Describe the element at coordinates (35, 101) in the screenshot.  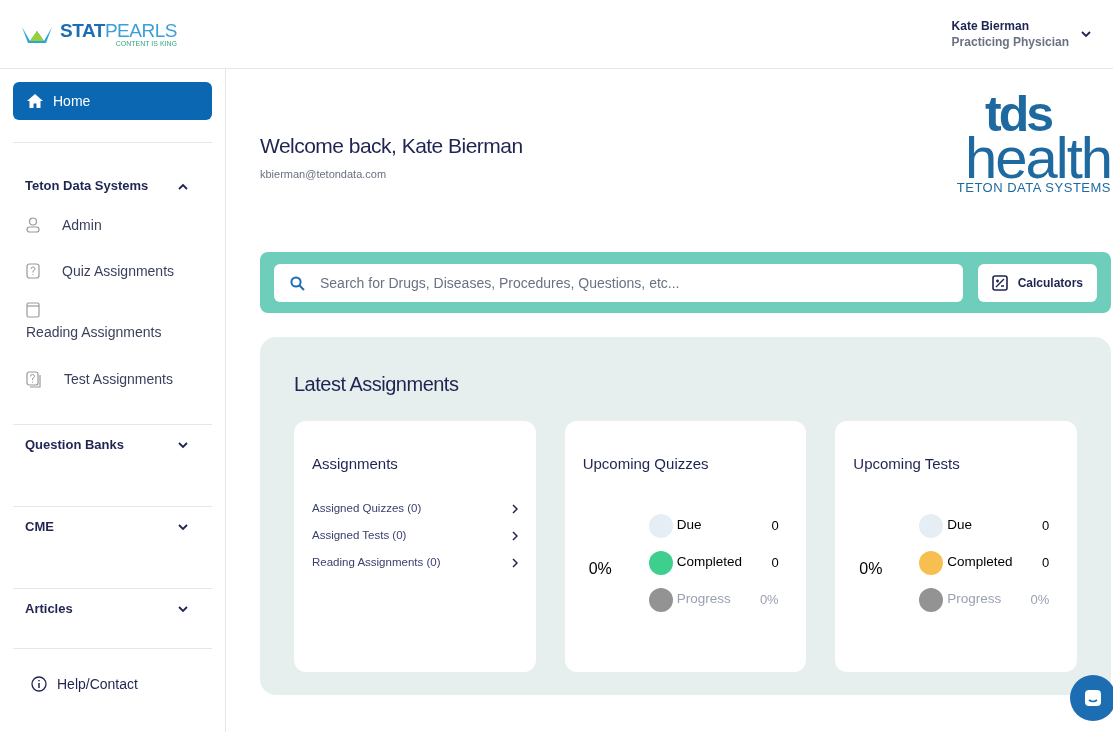
I see `home-icon` at that location.